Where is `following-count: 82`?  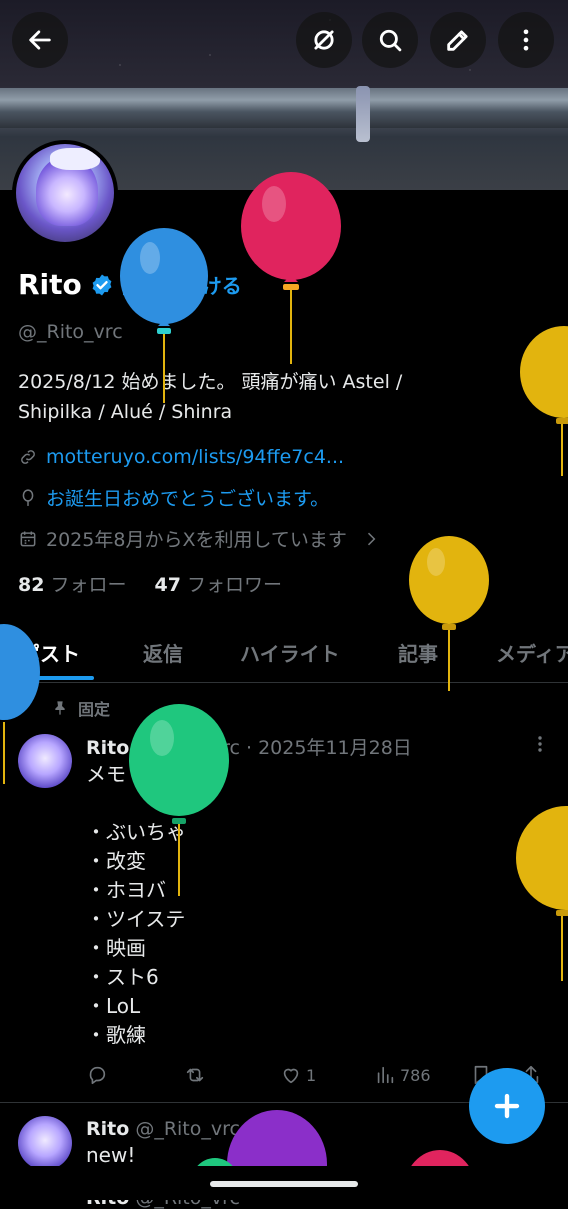
following-count: 82 is located at coordinates (31, 585).